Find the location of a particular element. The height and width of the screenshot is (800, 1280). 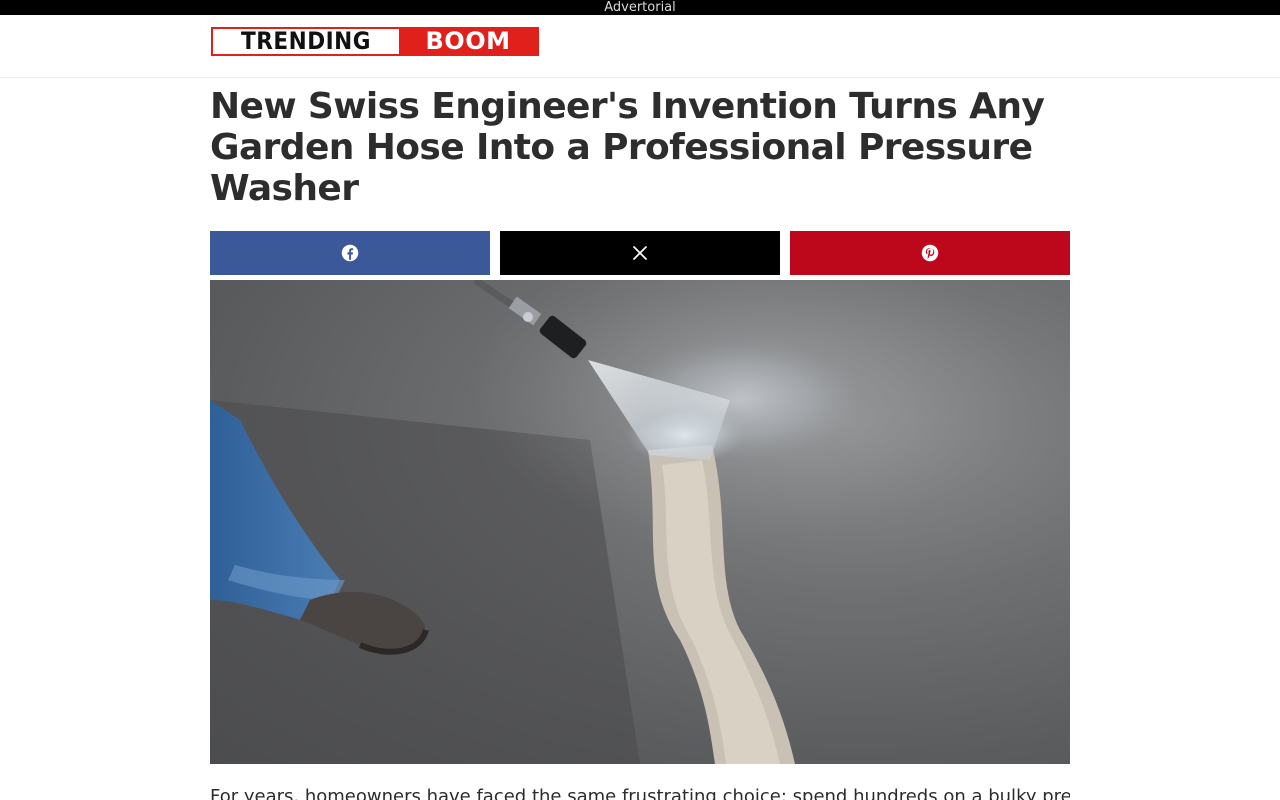

site-logo: TRENDING BOOM is located at coordinates (375, 41).